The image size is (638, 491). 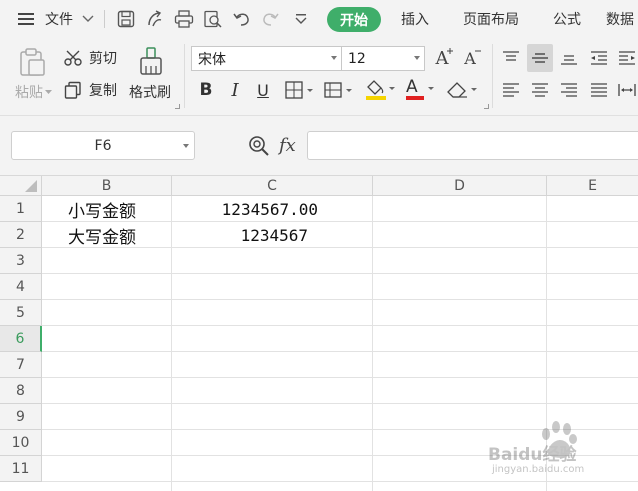 I want to click on italic-button: I, so click(x=235, y=90).